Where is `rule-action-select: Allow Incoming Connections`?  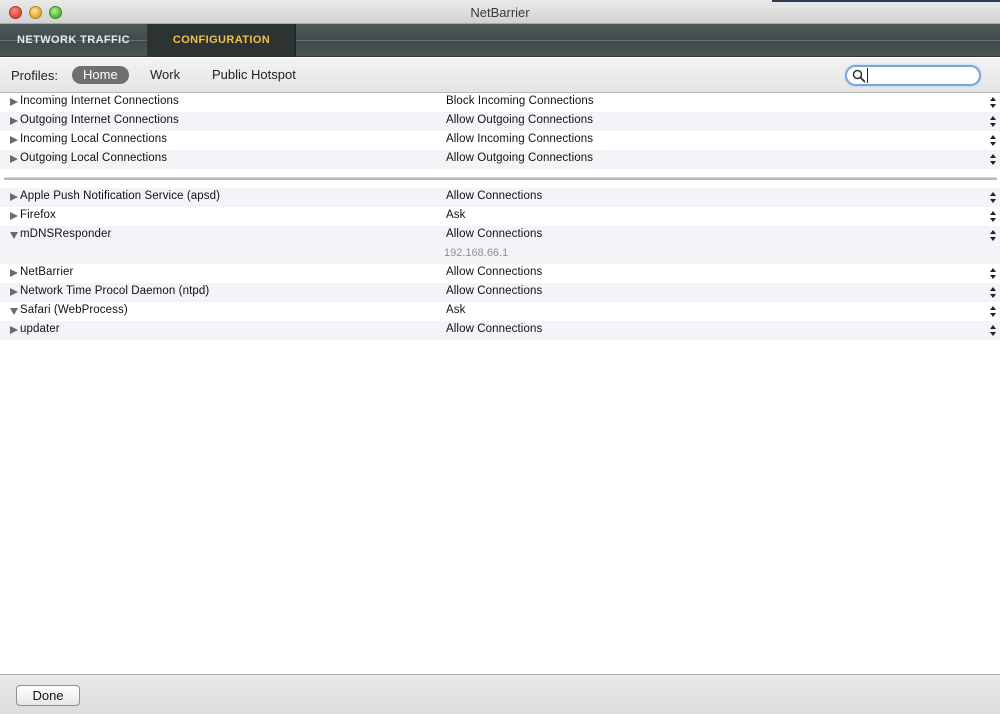
rule-action-select: Allow Incoming Connections is located at coordinates (519, 139).